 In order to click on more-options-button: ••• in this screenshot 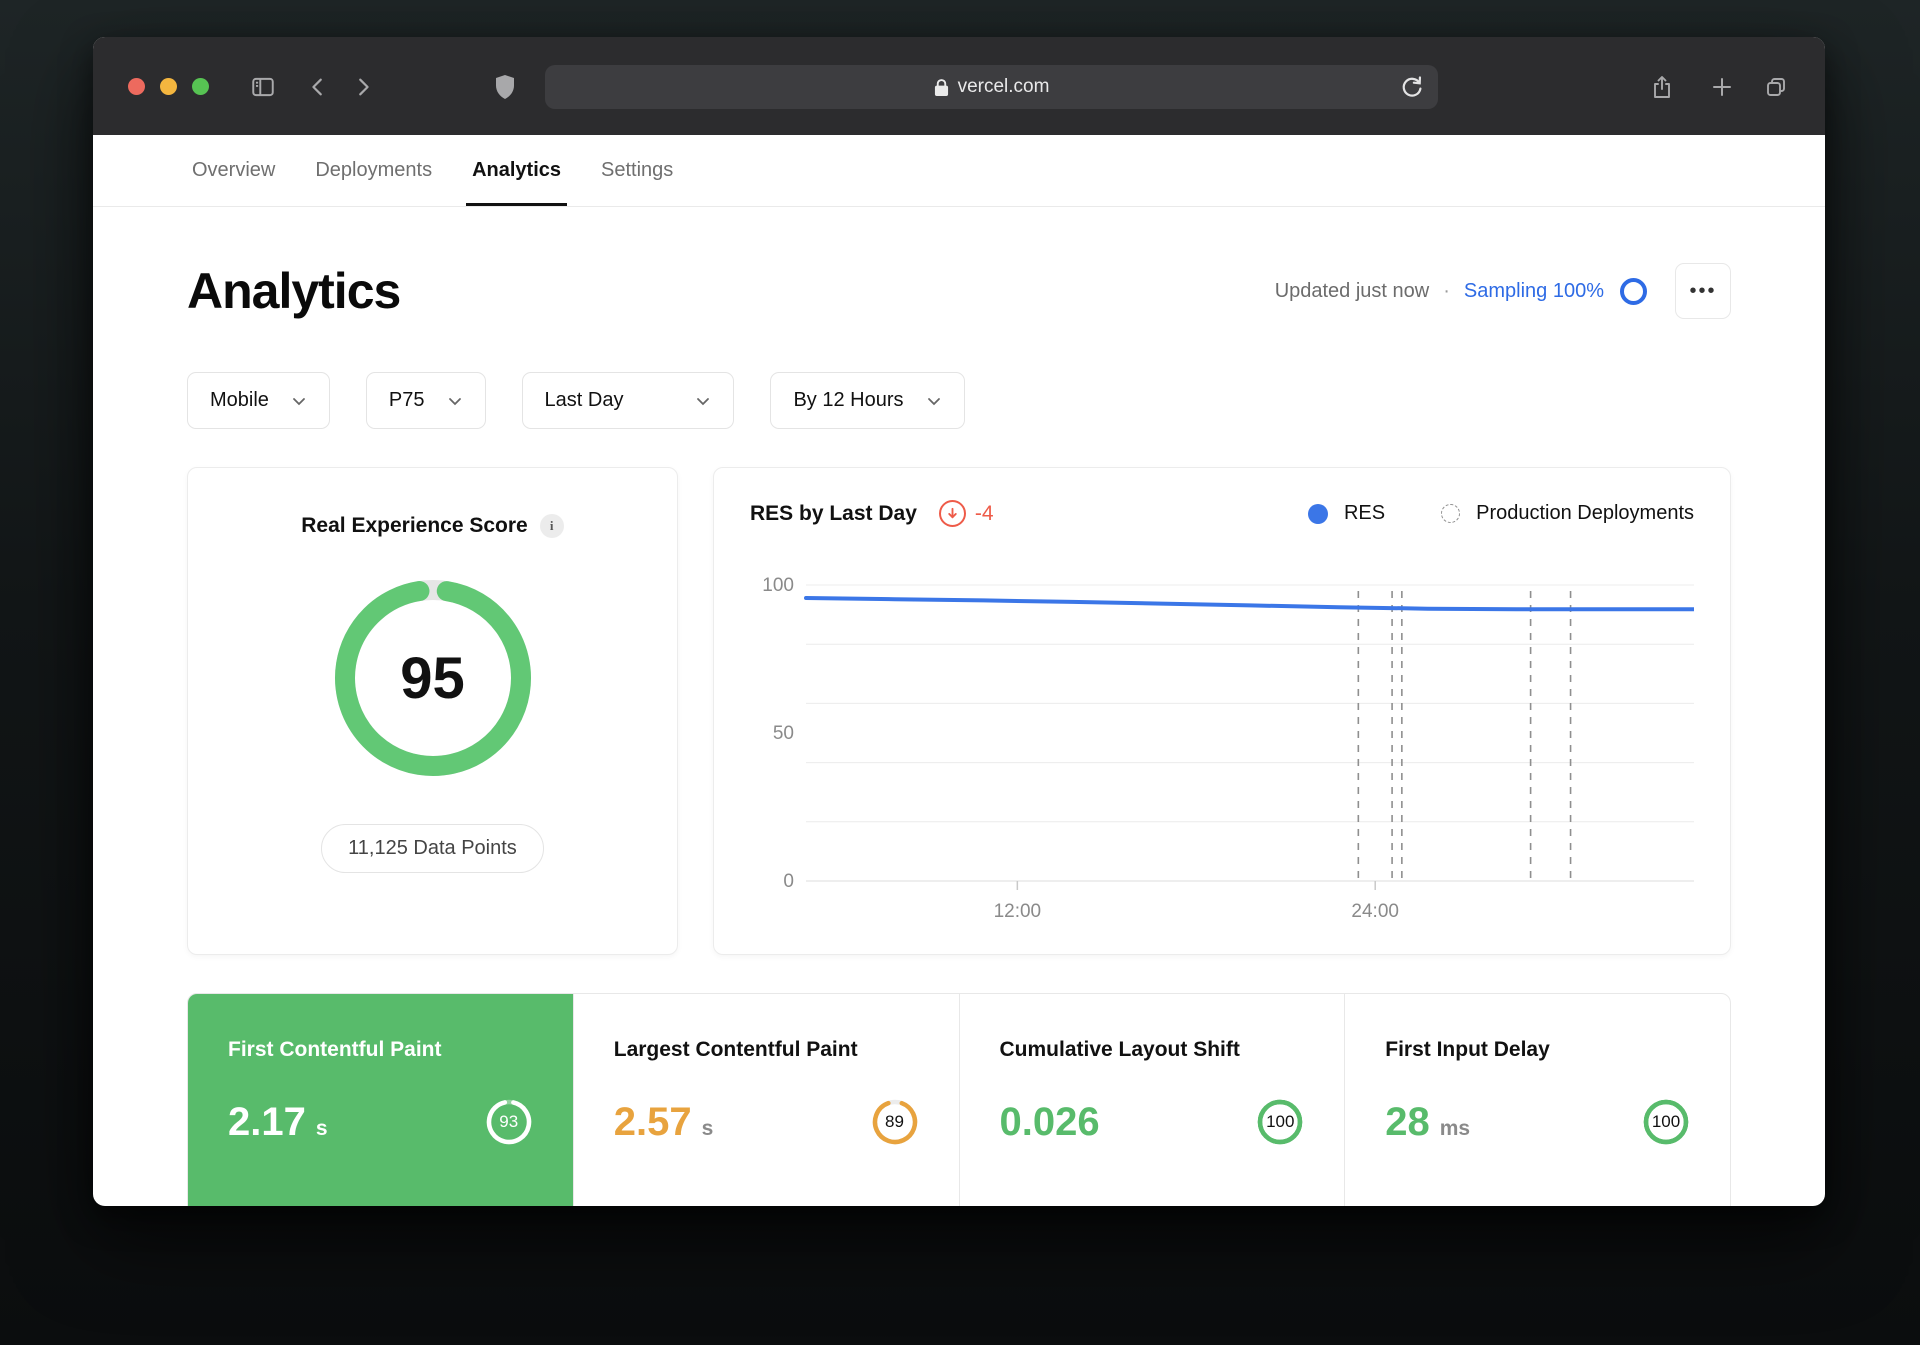, I will do `click(1703, 291)`.